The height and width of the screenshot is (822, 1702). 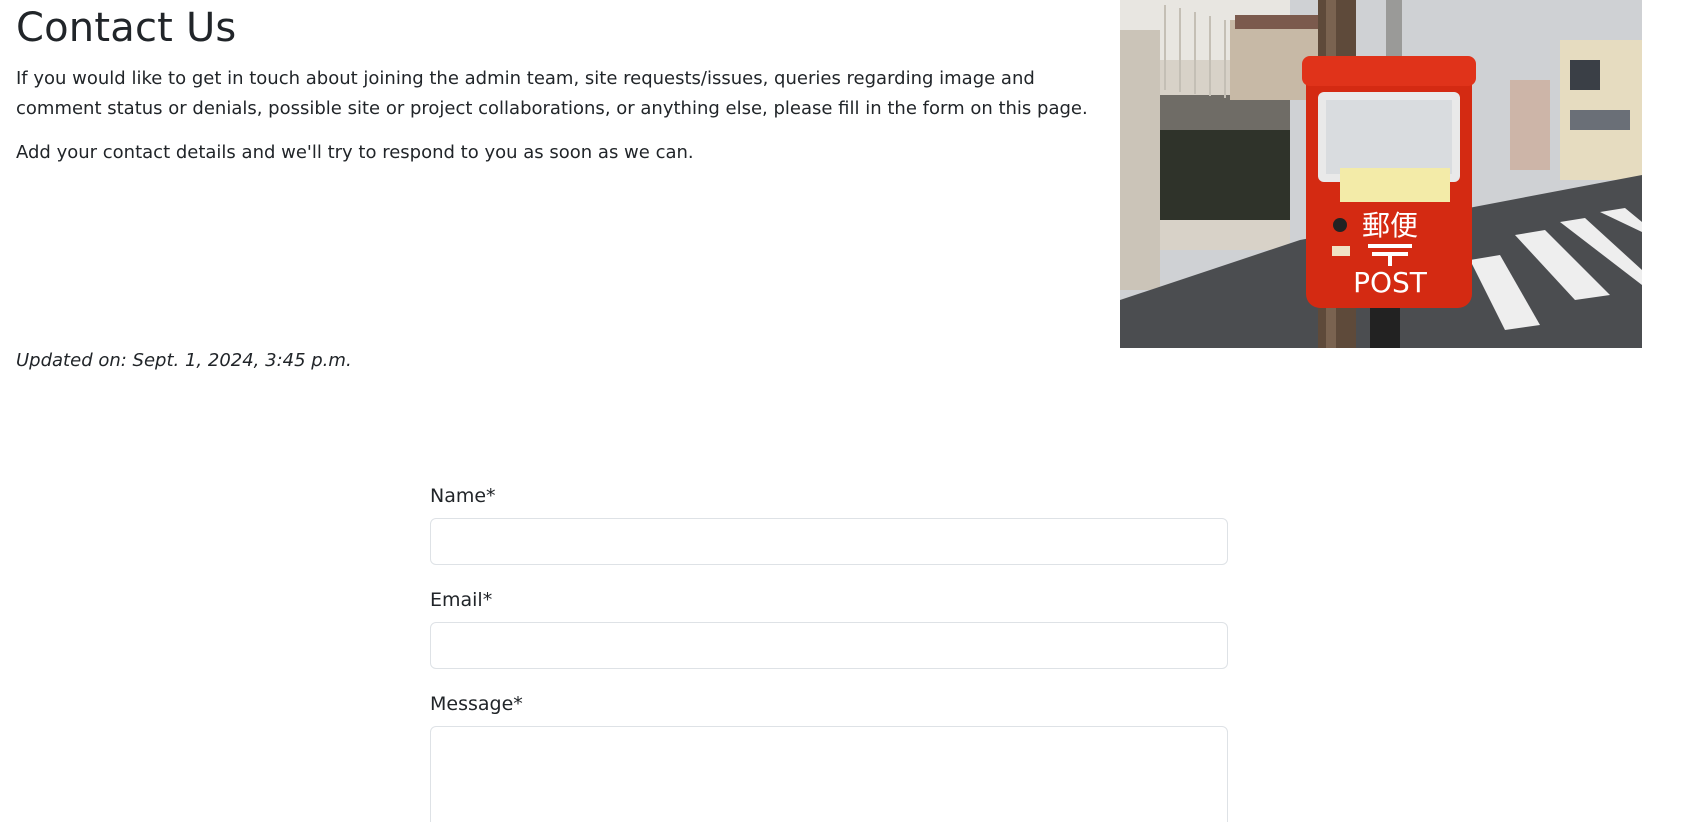 I want to click on post-box-kanji: 郵便, so click(x=1390, y=225).